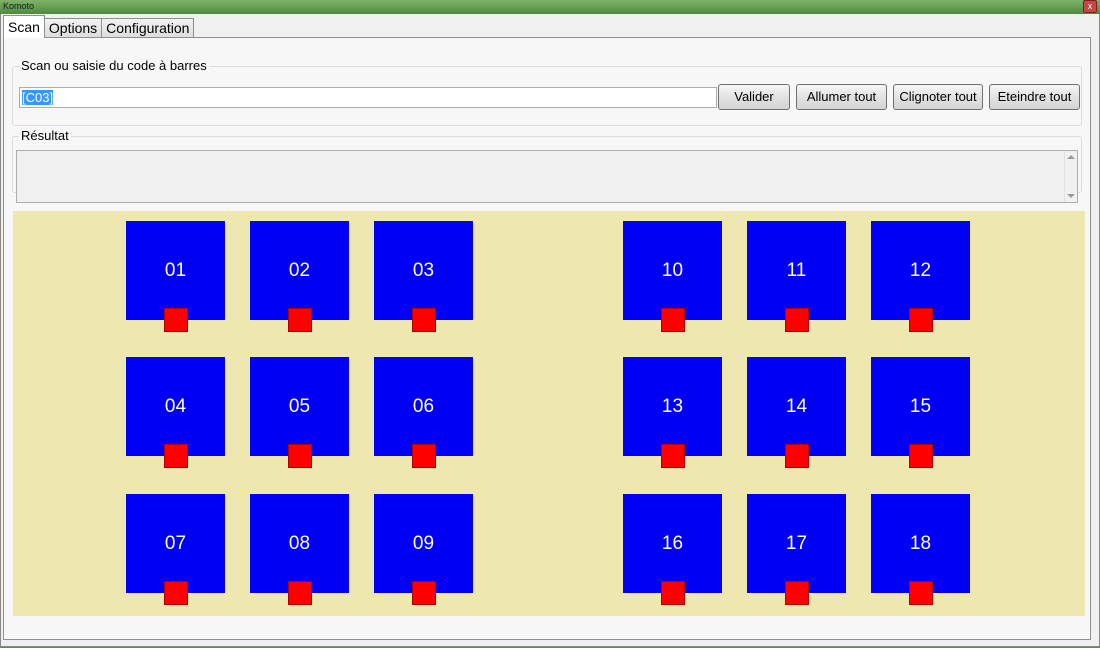 This screenshot has width=1100, height=648. Describe the element at coordinates (797, 593) in the screenshot. I see `bin-17-indicator` at that location.